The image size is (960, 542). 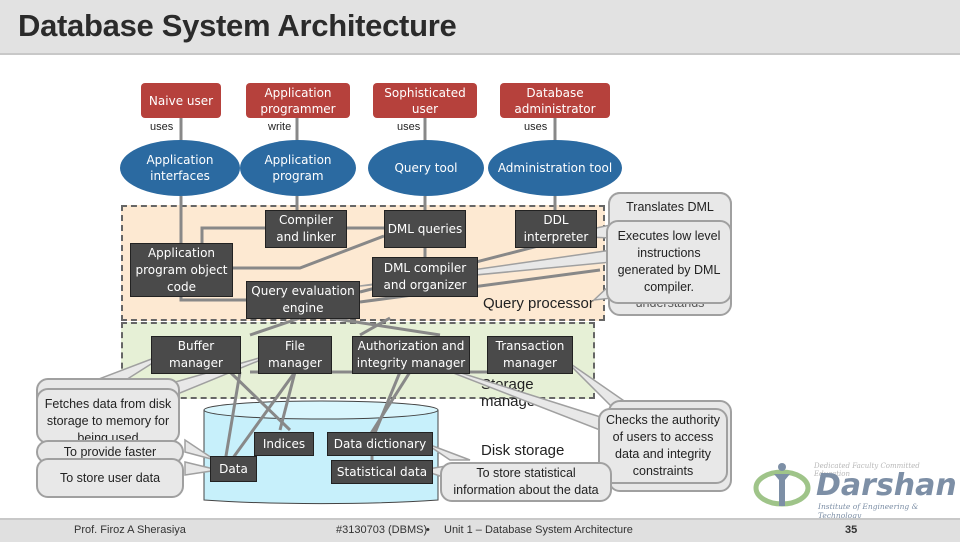 I want to click on callout-translates-dml: Translates DML, so click(x=670, y=207).